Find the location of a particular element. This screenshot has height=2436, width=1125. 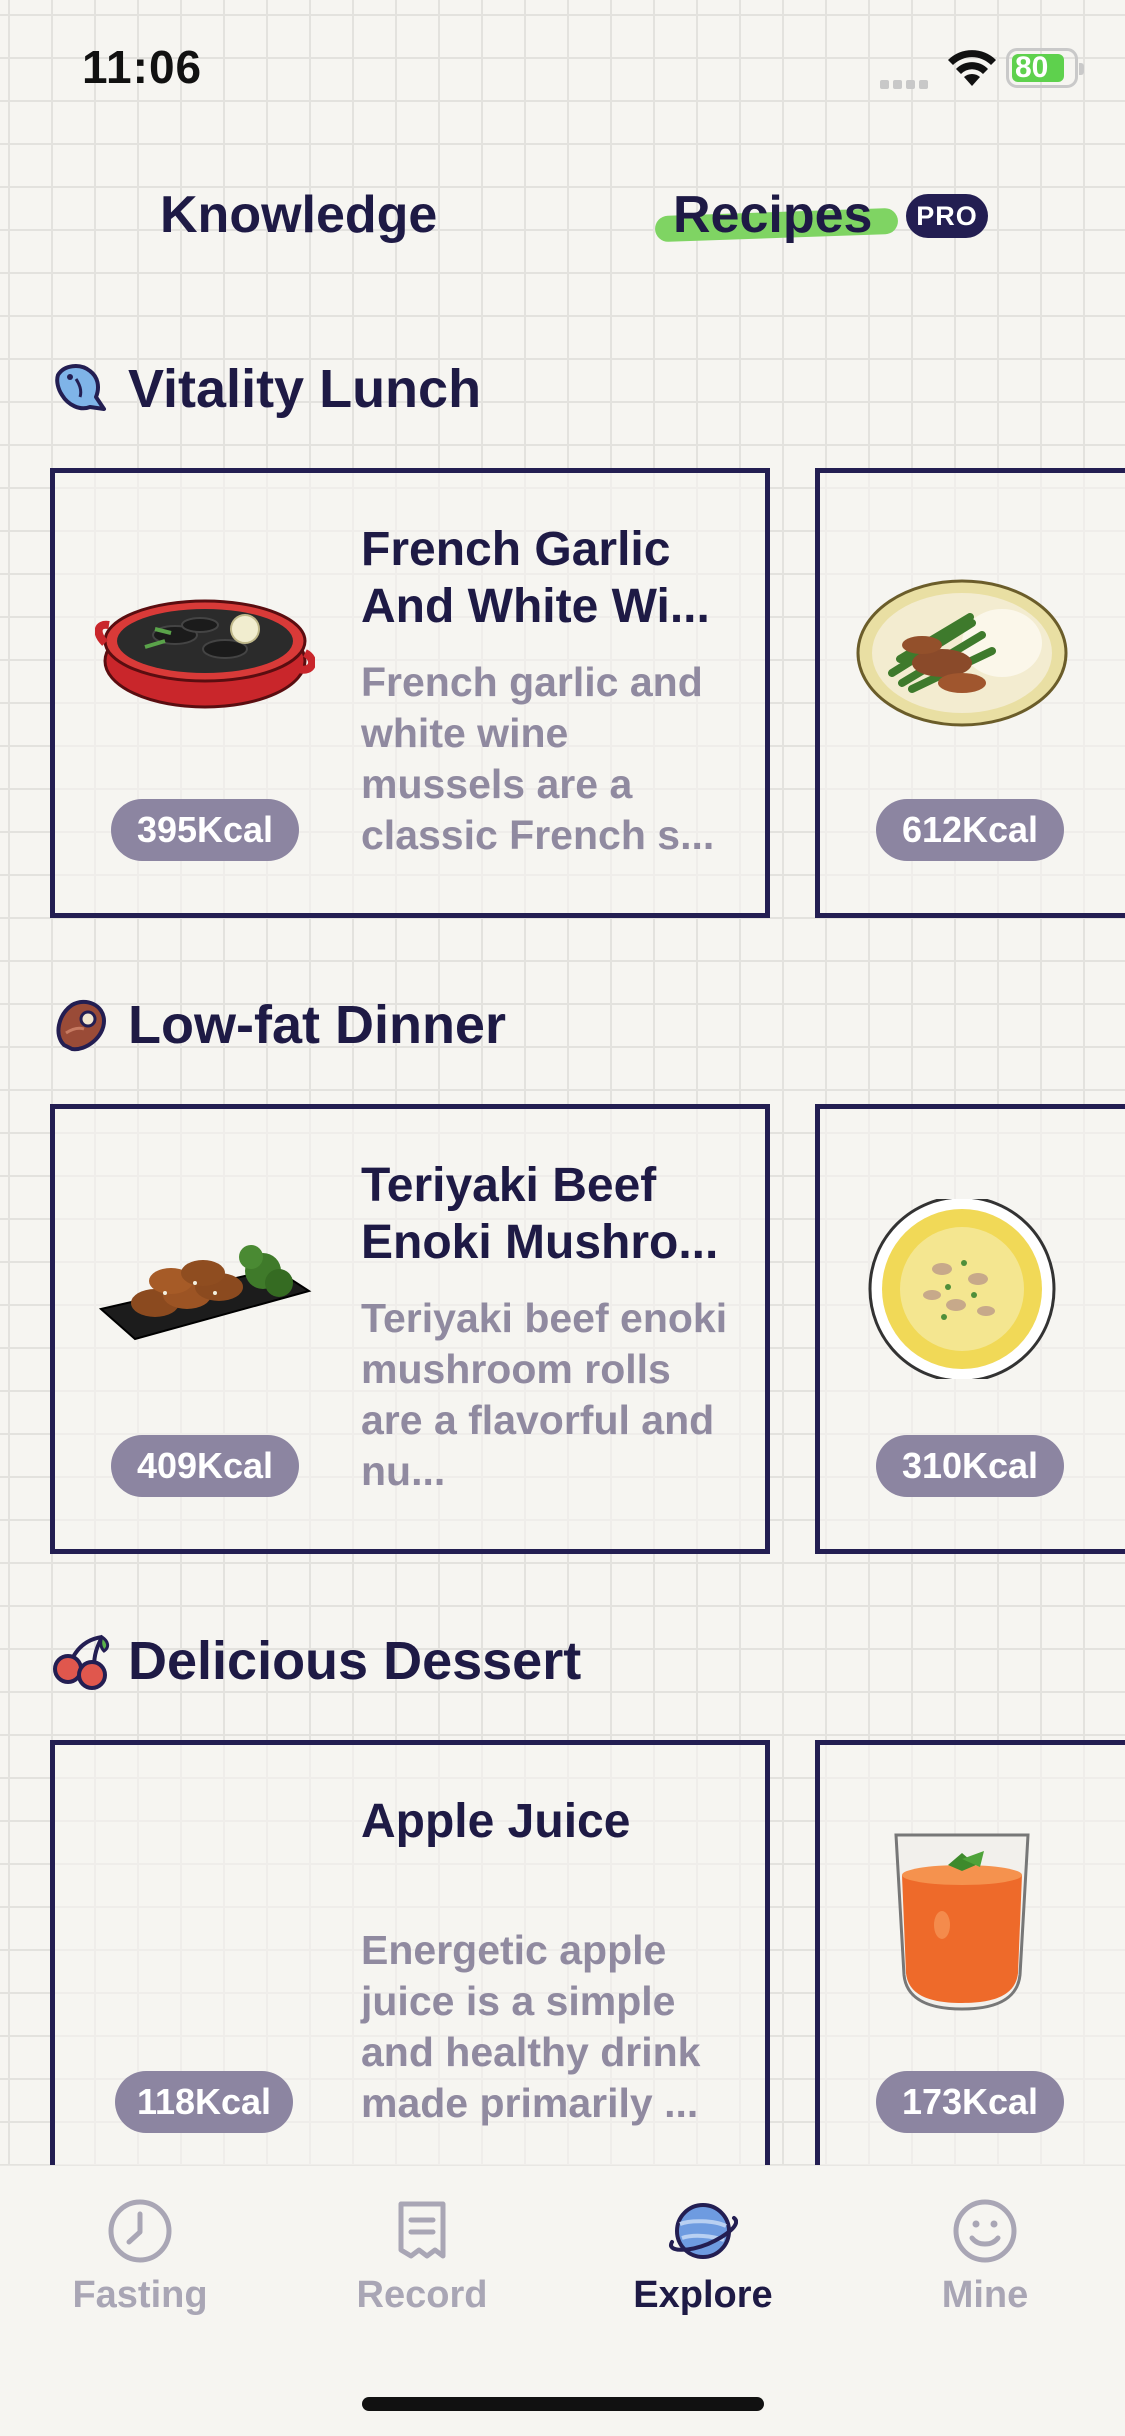

battery-icon: 80 is located at coordinates (1045, 68).